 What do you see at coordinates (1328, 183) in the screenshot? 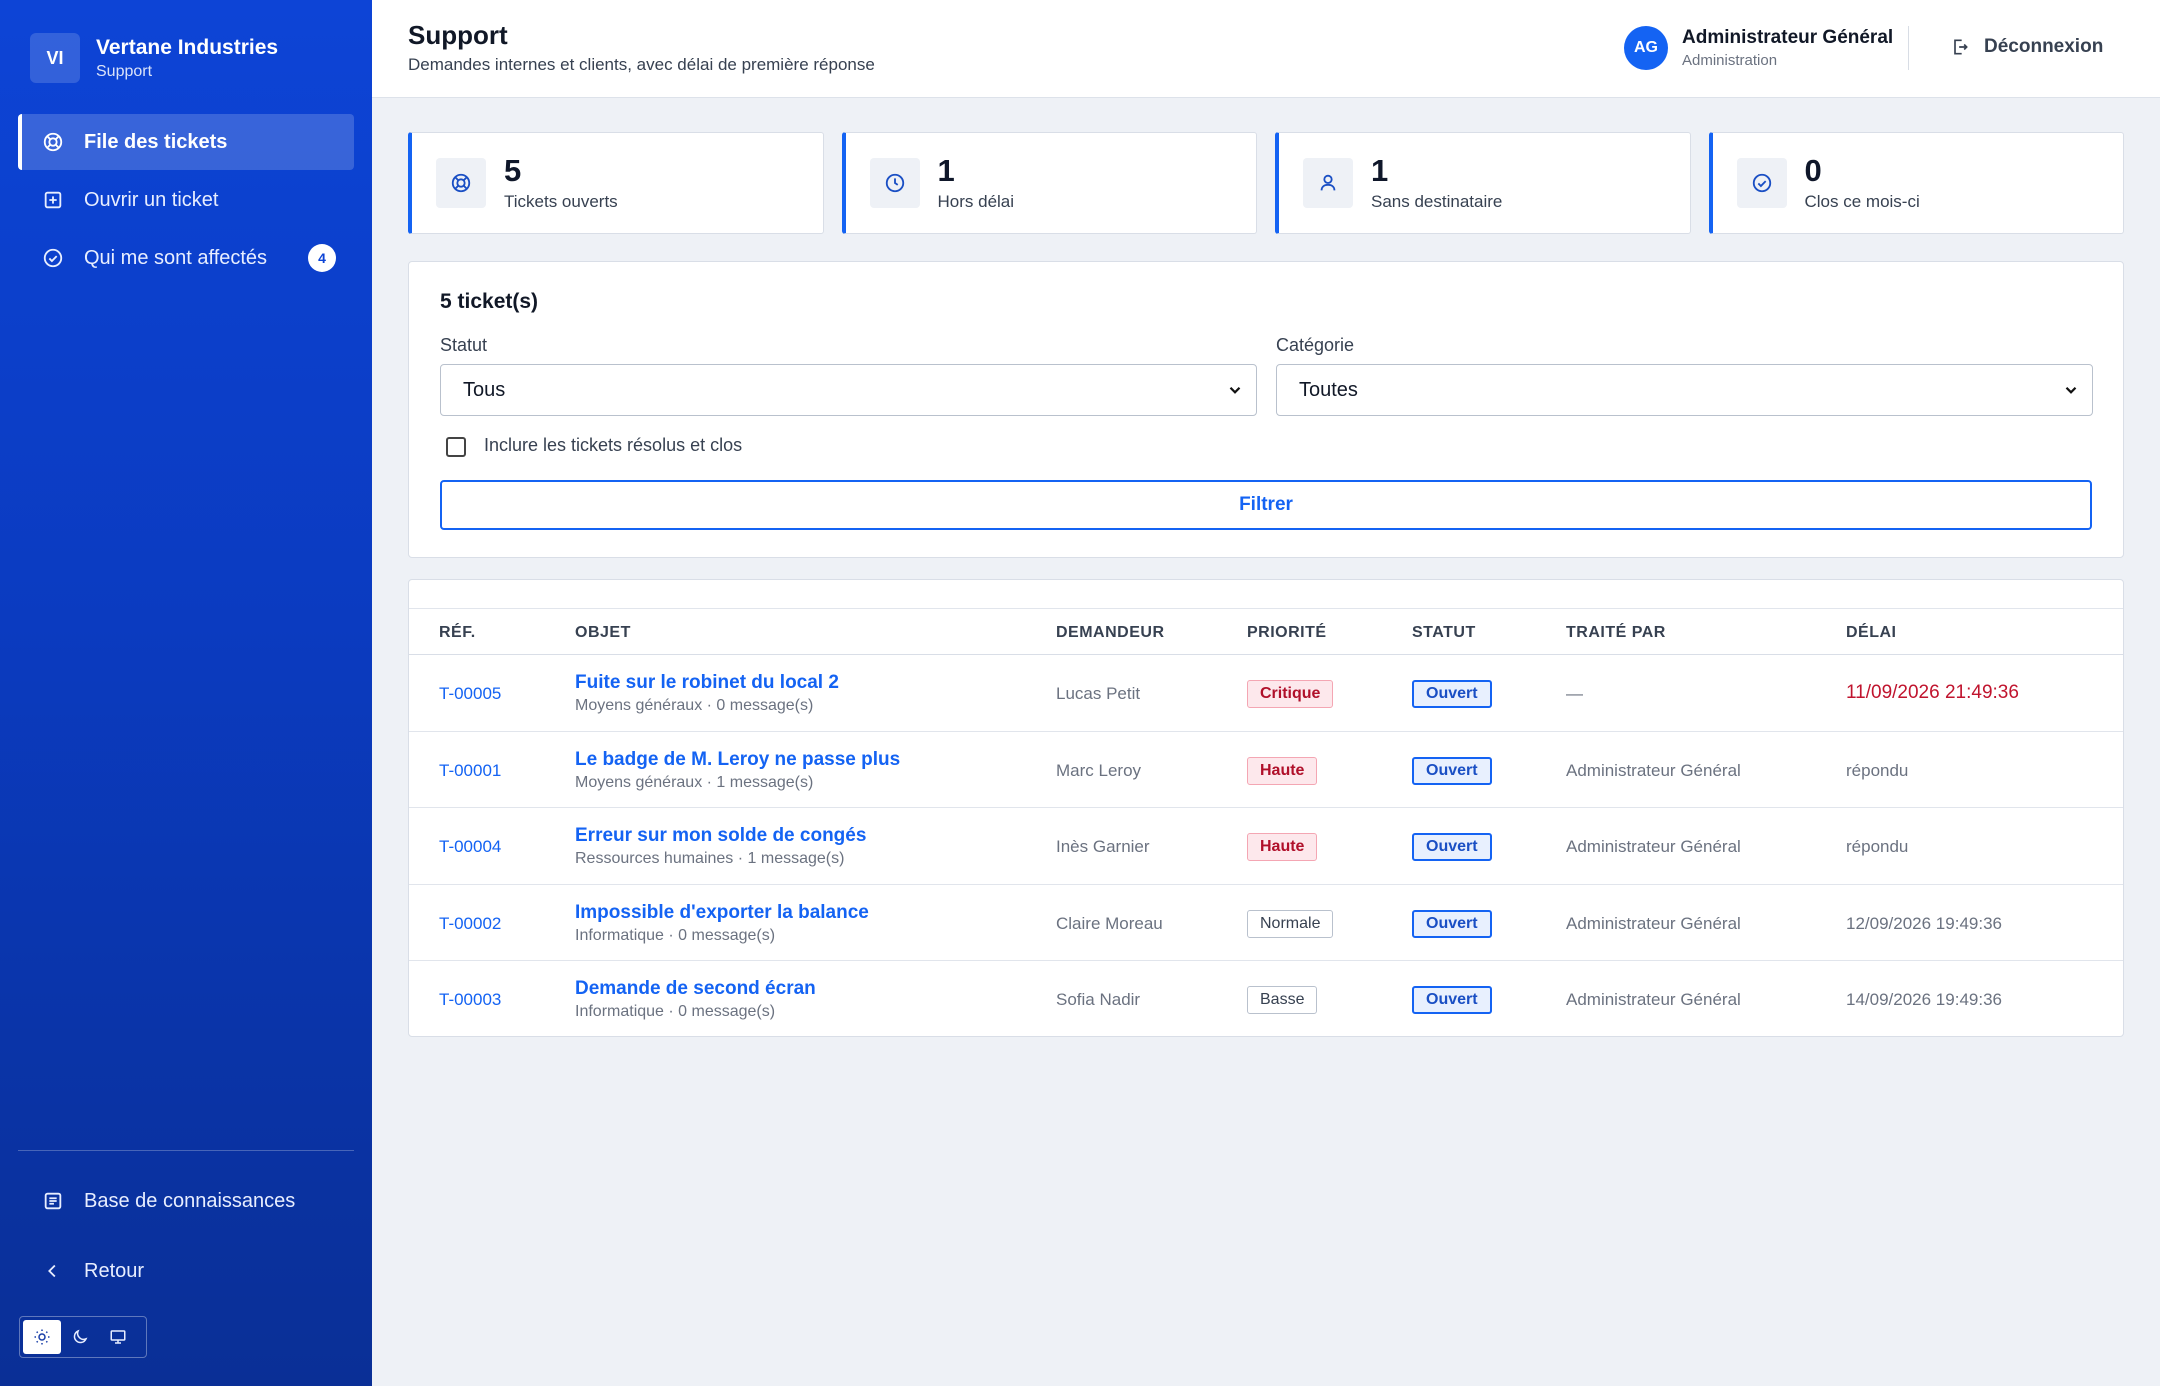
I see `user-icon` at bounding box center [1328, 183].